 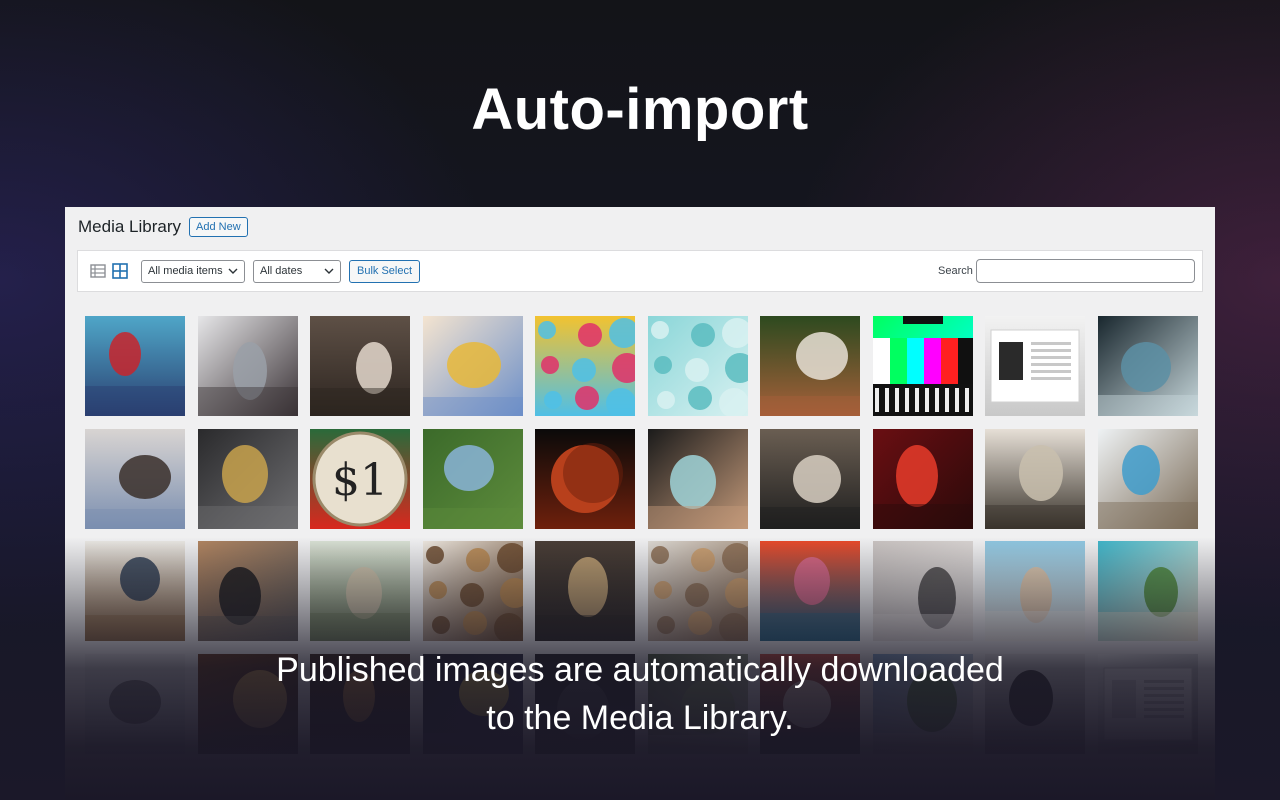 I want to click on media-thumbnail-kitten, so click(x=360, y=591).